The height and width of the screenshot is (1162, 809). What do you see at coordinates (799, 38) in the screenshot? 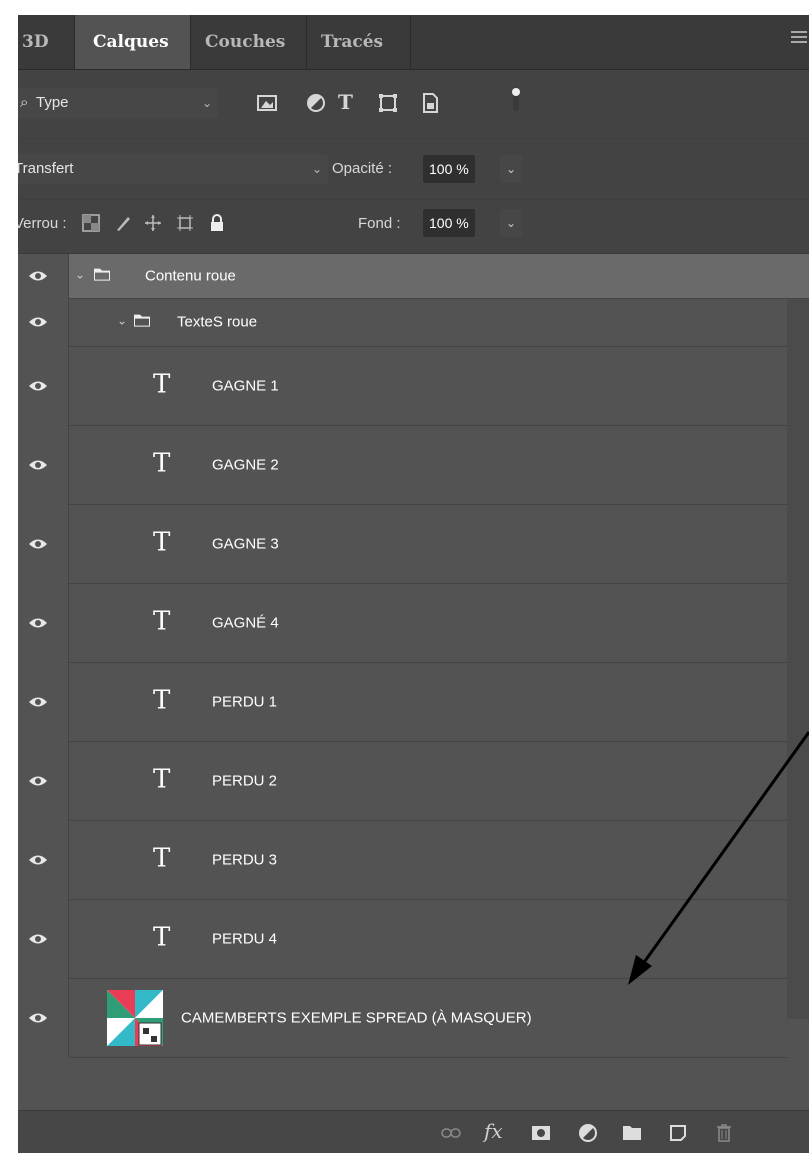
I see `panel-menu-icon` at bounding box center [799, 38].